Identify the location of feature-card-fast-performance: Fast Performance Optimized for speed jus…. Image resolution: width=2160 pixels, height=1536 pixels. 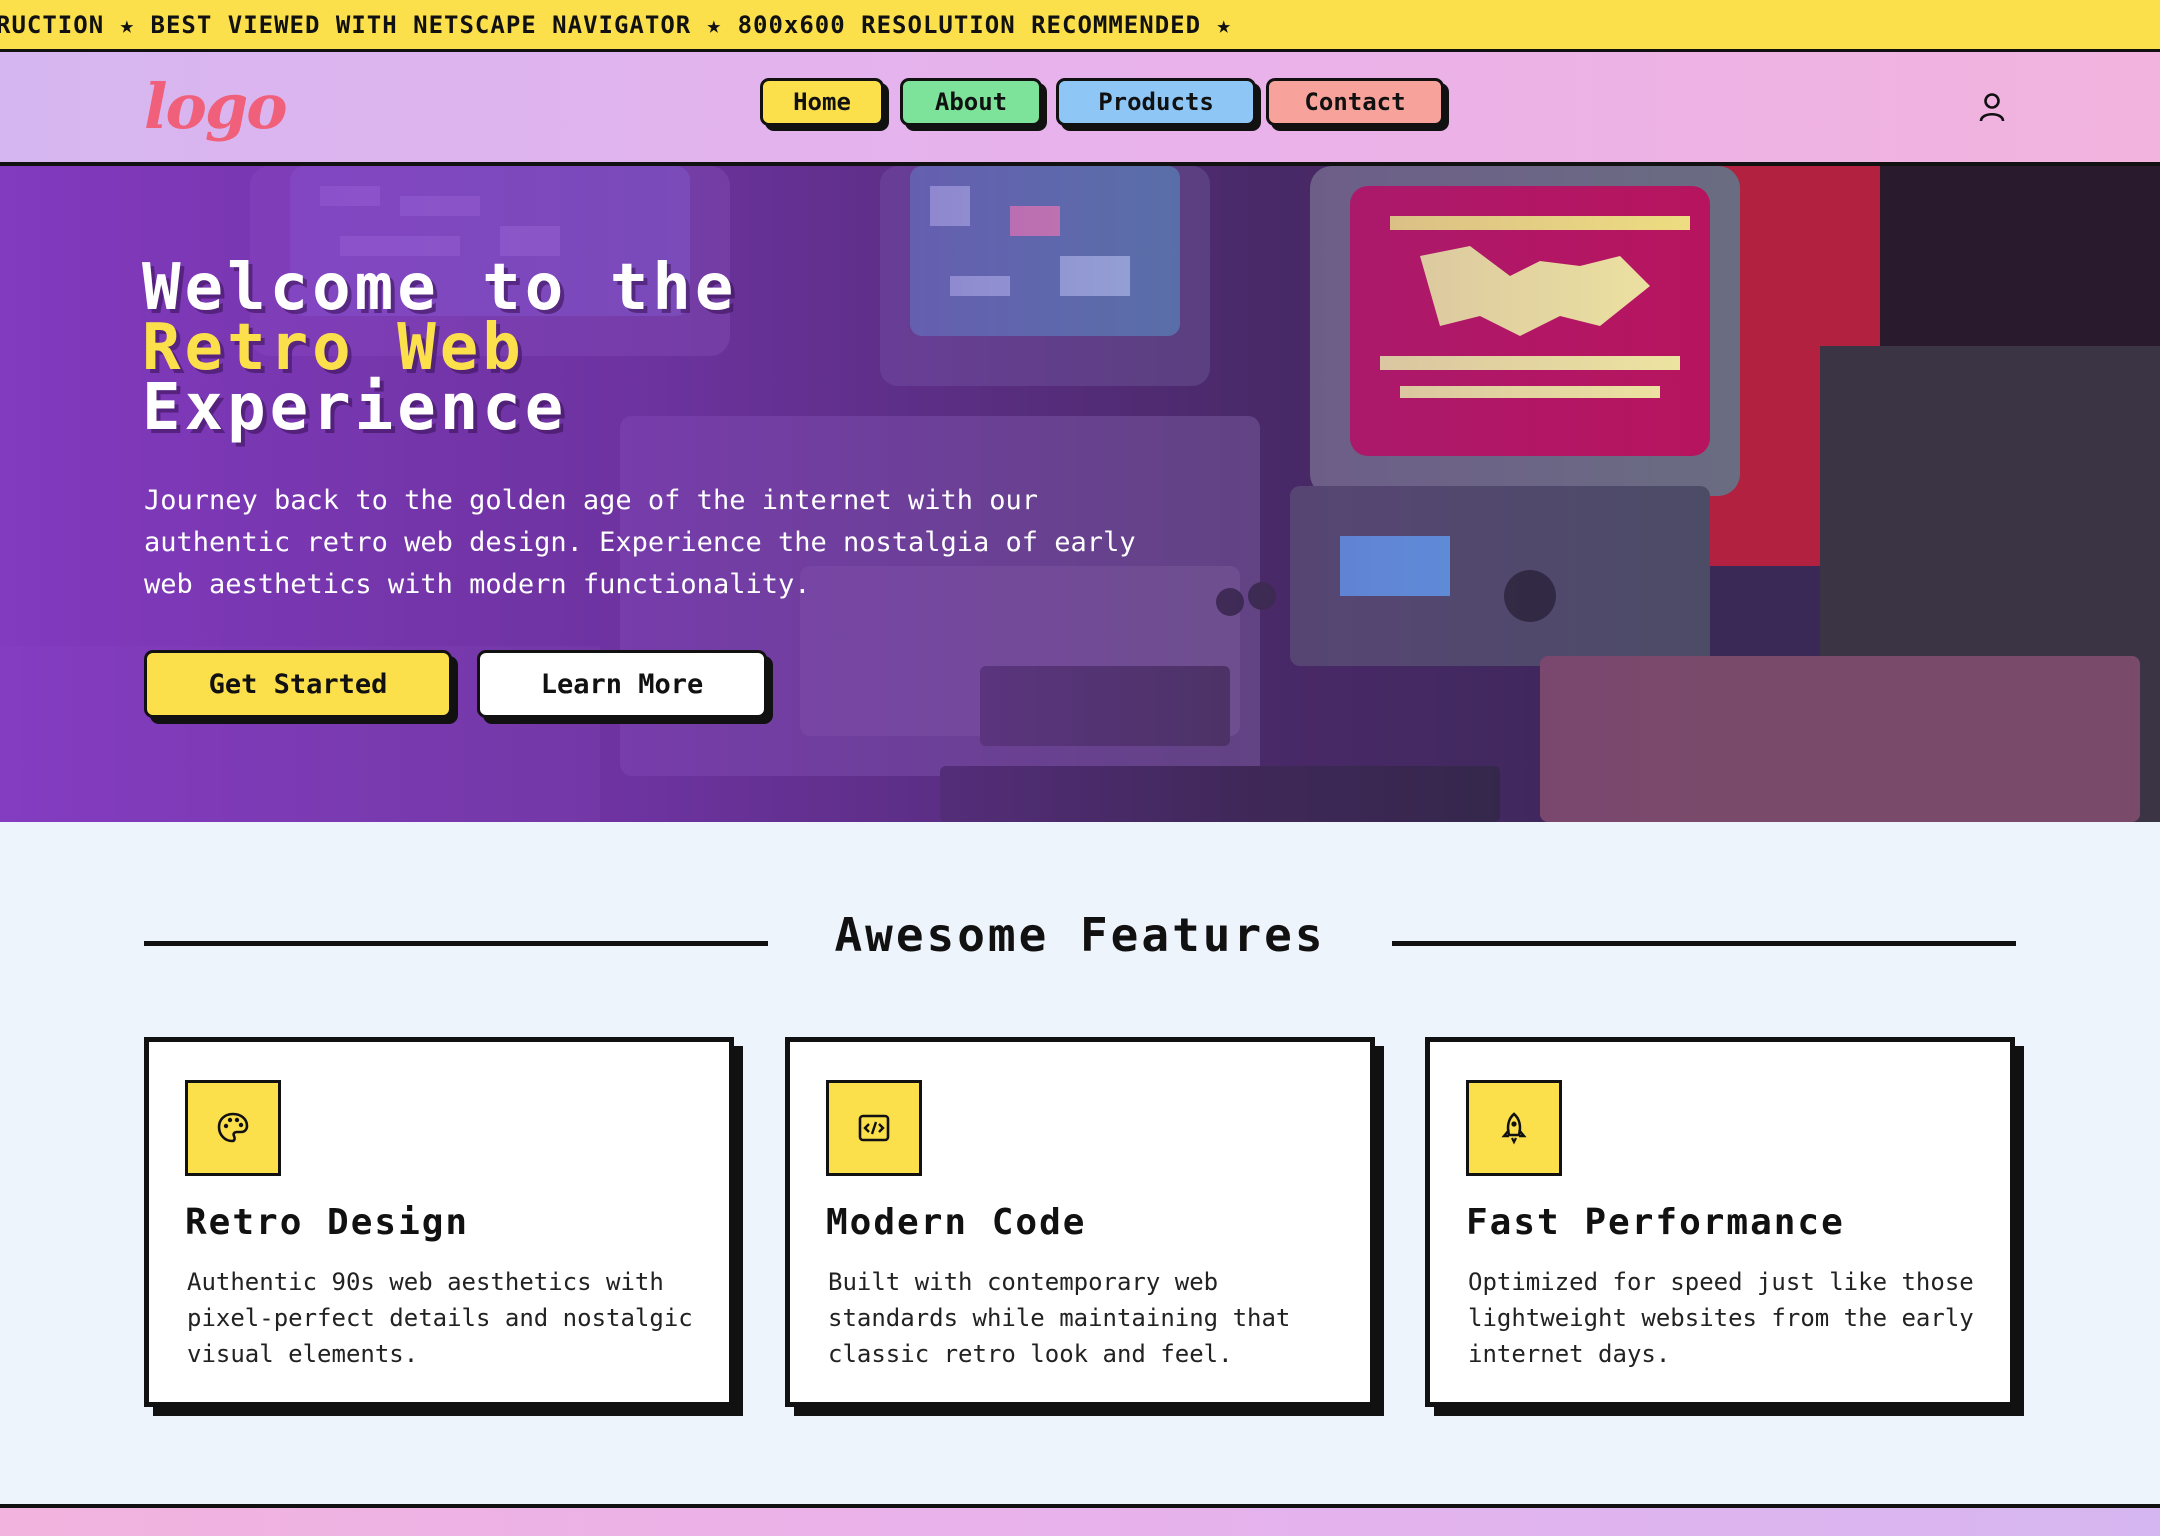
(1720, 1222).